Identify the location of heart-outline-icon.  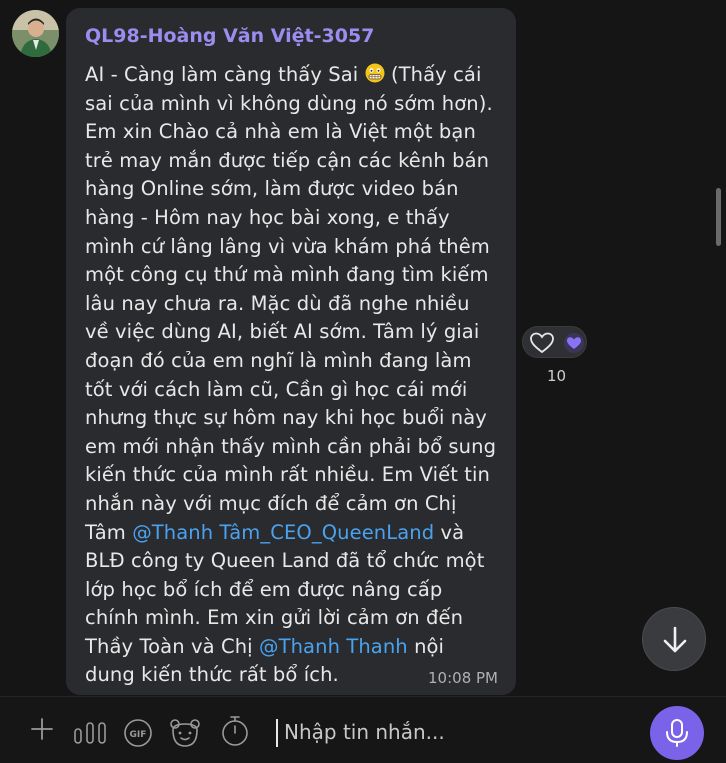
(542, 345).